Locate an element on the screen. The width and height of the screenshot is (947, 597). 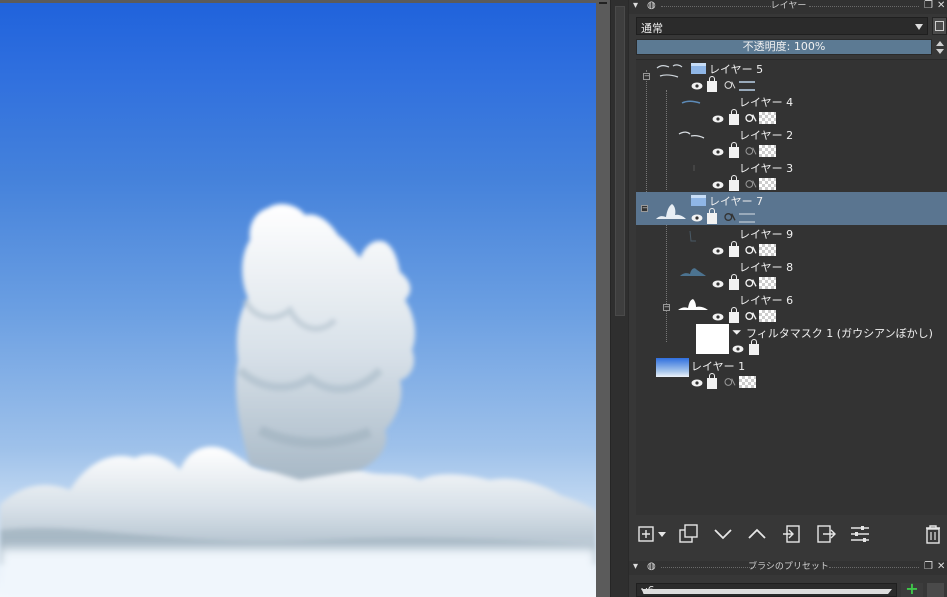
duplicate-layer-icon is located at coordinates (688, 533).